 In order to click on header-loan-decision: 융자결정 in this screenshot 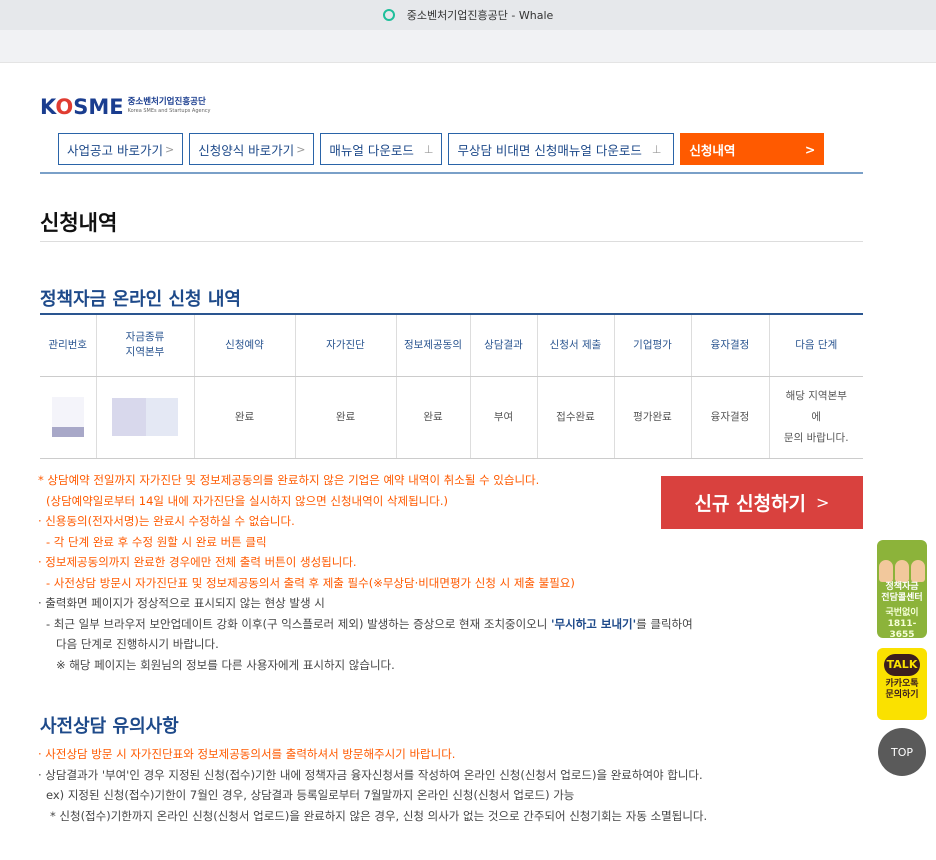, I will do `click(729, 345)`.